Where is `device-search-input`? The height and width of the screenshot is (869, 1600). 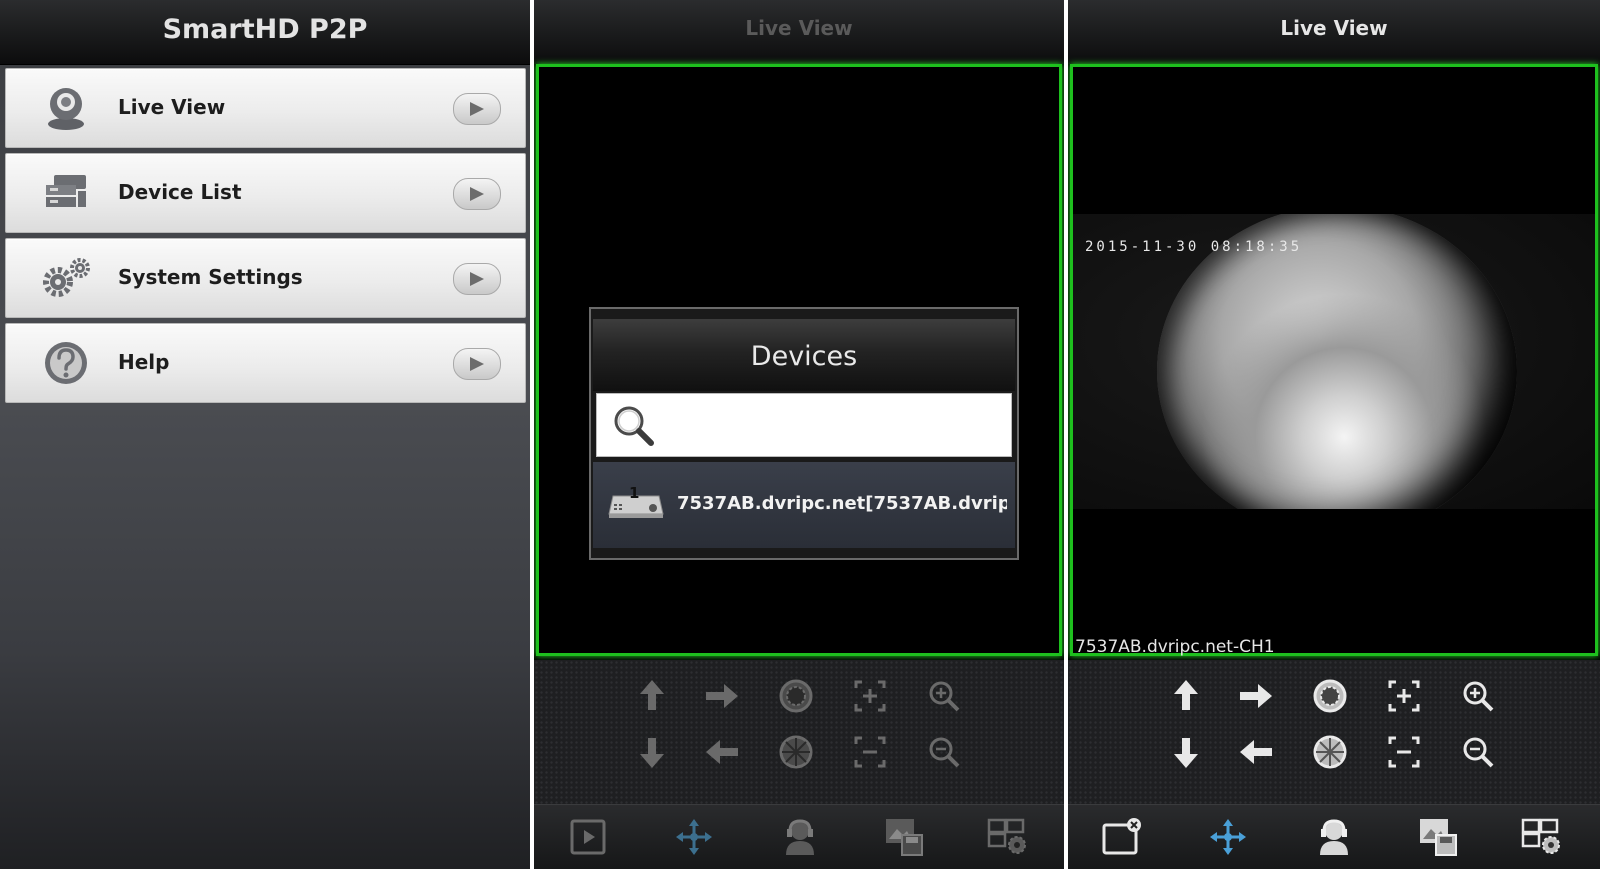
device-search-input is located at coordinates (836, 425).